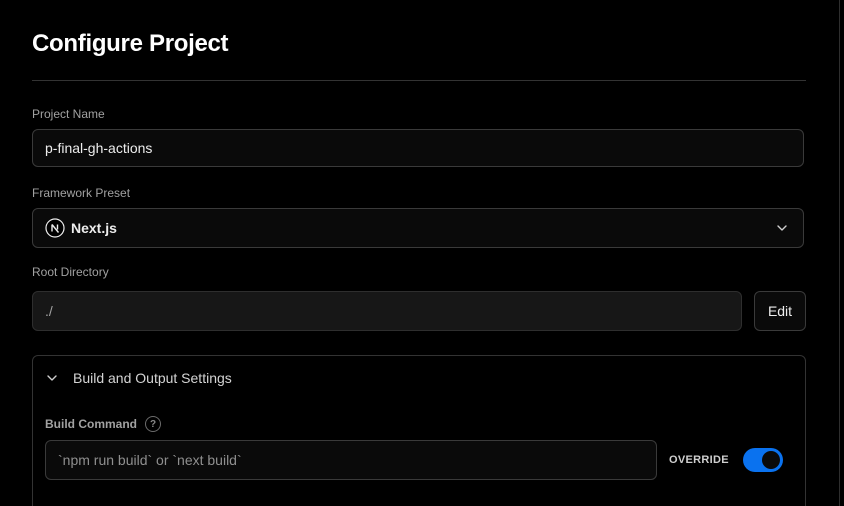  Describe the element at coordinates (55, 228) in the screenshot. I see `nextjs-logo-icon` at that location.